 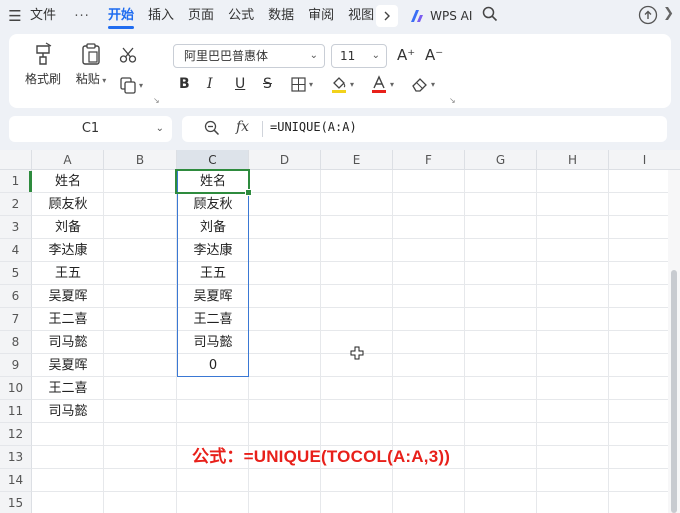 I want to click on borders-icon, so click(x=298, y=84).